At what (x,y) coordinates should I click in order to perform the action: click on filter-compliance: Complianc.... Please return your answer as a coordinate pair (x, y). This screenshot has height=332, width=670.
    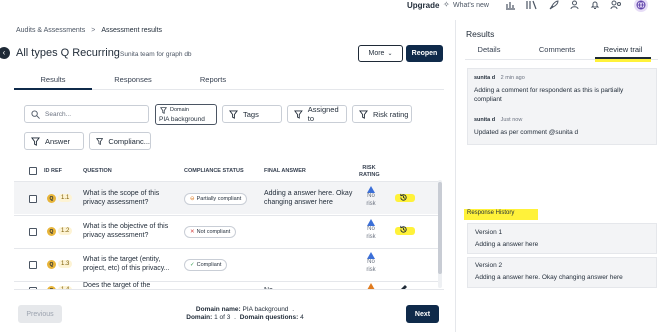
    Looking at the image, I should click on (120, 141).